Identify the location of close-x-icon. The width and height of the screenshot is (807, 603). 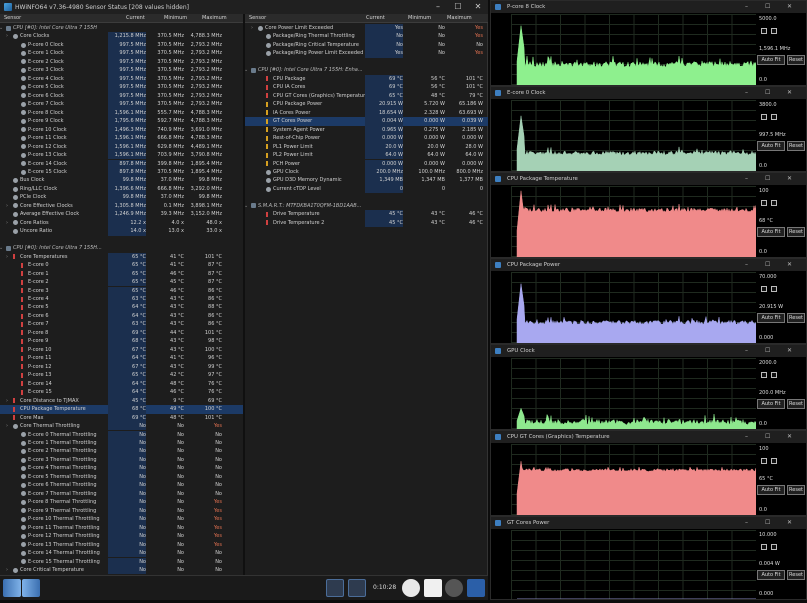
(476, 588).